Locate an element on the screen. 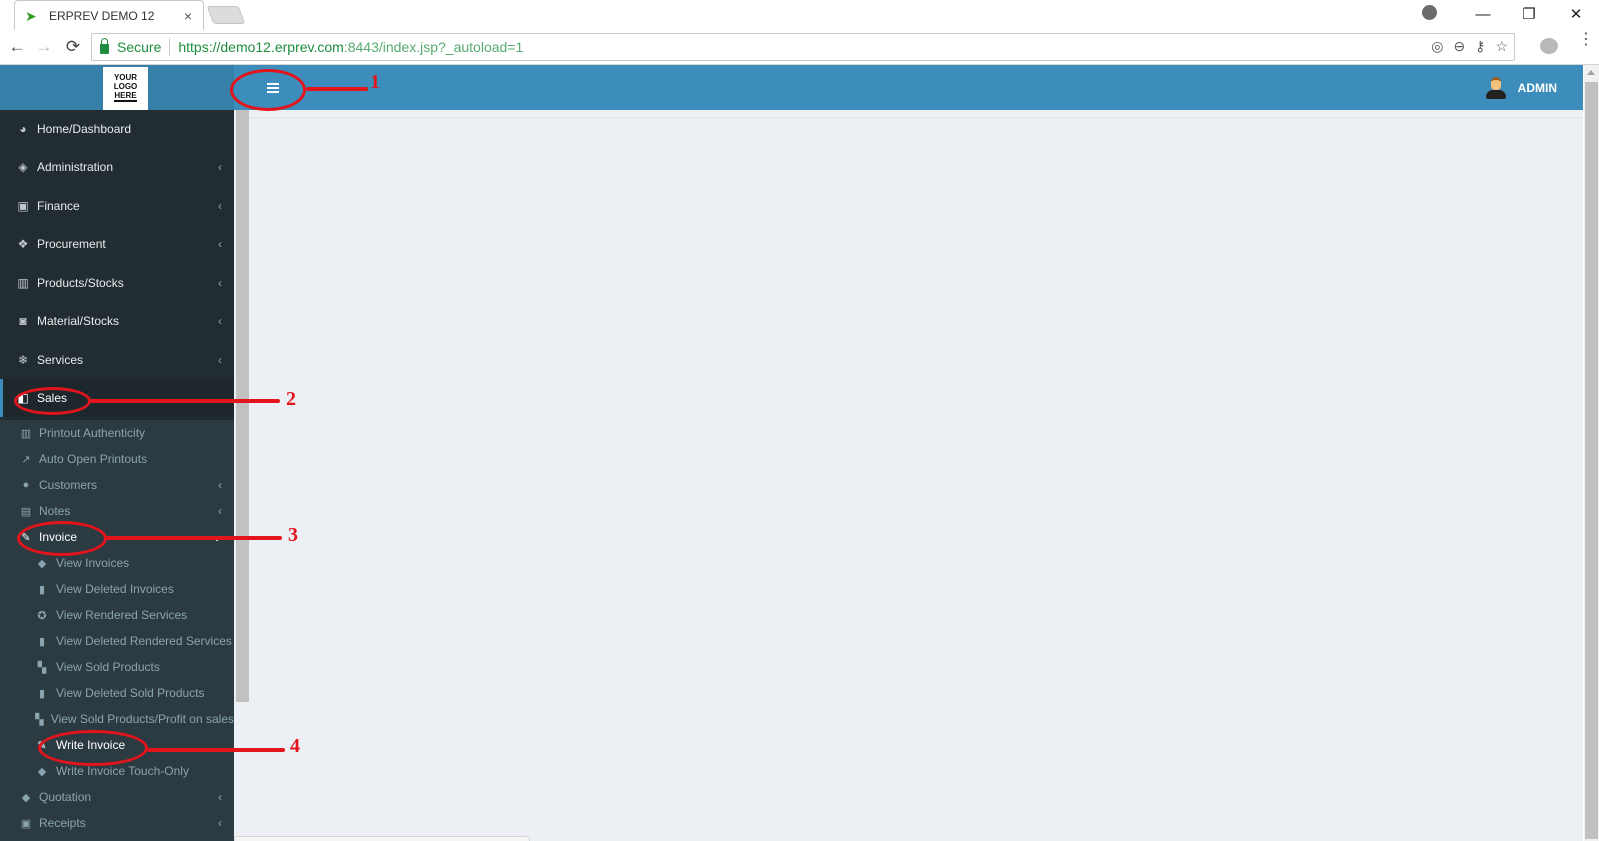 The image size is (1599, 841). browser-tab: ➤ ERPREV DEMO 12 × is located at coordinates (109, 15).